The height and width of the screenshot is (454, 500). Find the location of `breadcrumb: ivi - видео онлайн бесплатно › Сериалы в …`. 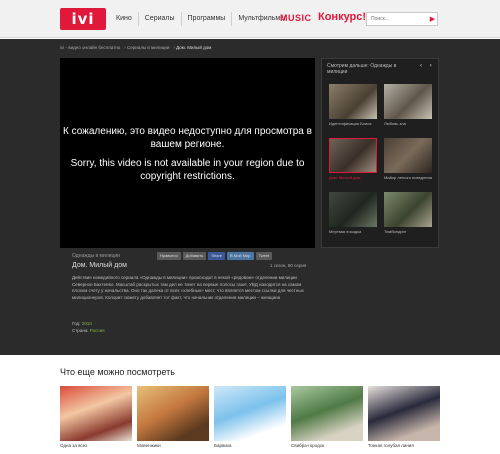

breadcrumb: ivi - видео онлайн бесплатно › Сериалы в … is located at coordinates (136, 47).